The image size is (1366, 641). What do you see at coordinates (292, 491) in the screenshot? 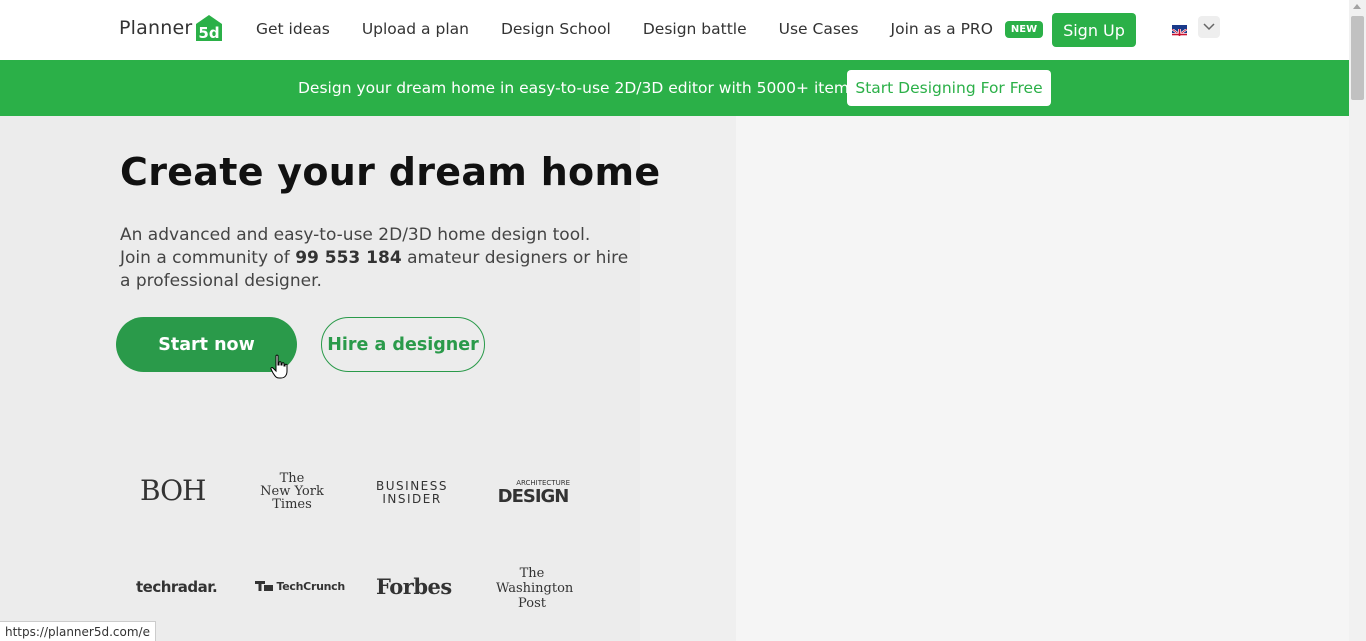
I see `nyt-logo: The New York Times` at bounding box center [292, 491].